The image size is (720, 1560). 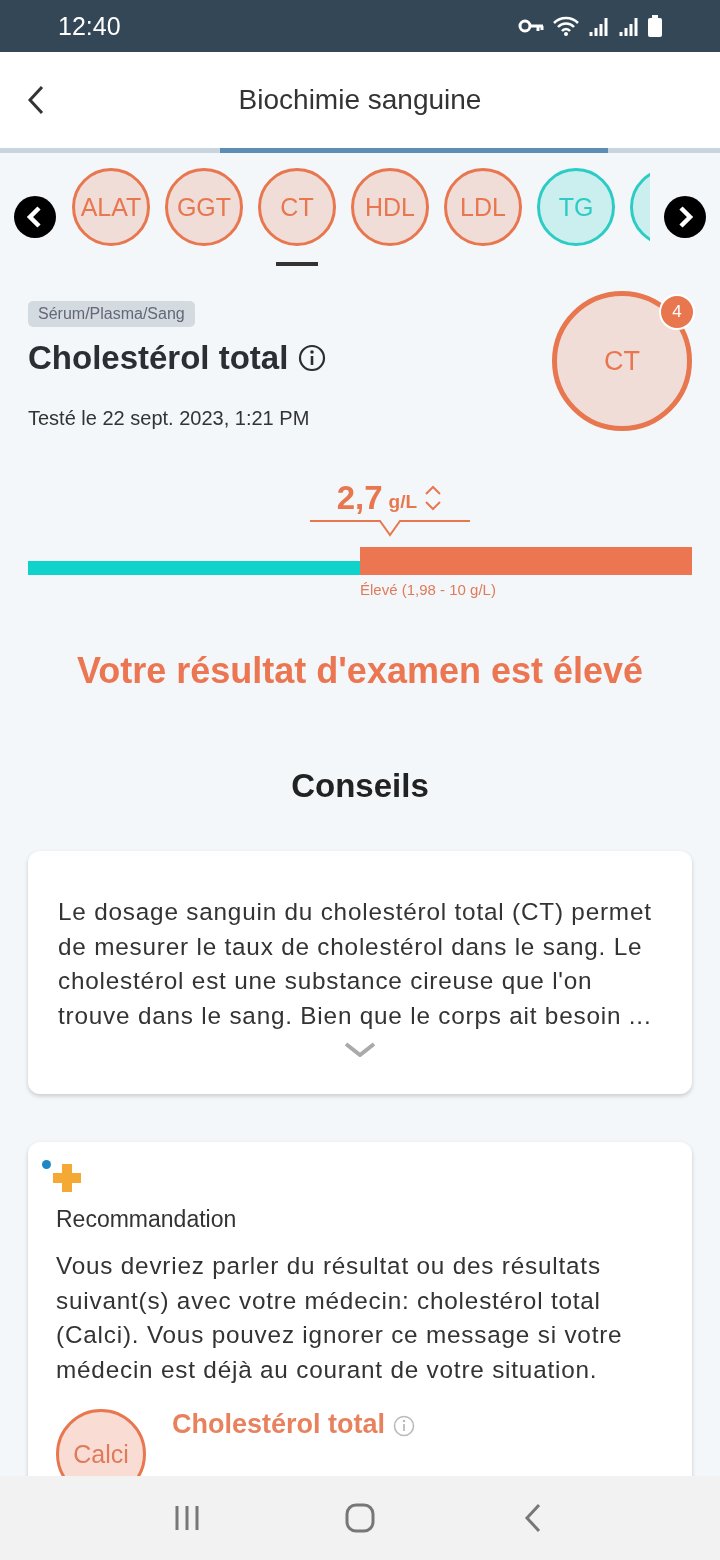 What do you see at coordinates (360, 1518) in the screenshot?
I see `home-icon` at bounding box center [360, 1518].